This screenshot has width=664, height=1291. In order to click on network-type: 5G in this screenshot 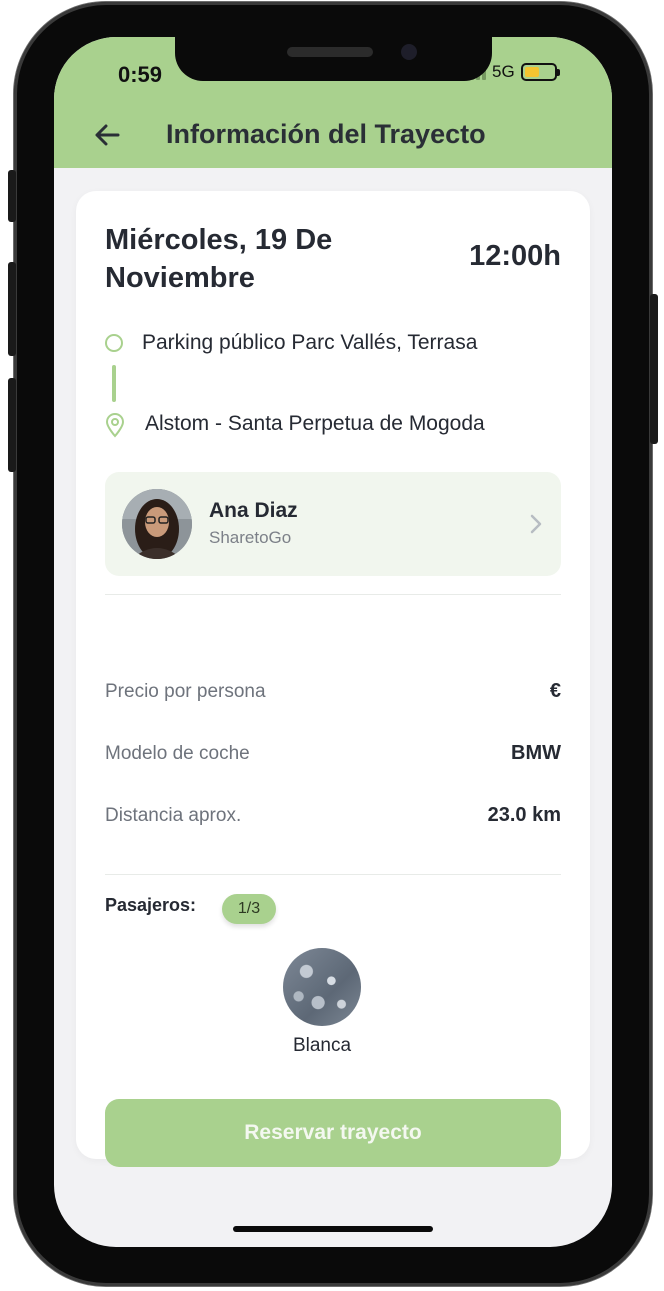, I will do `click(503, 71)`.